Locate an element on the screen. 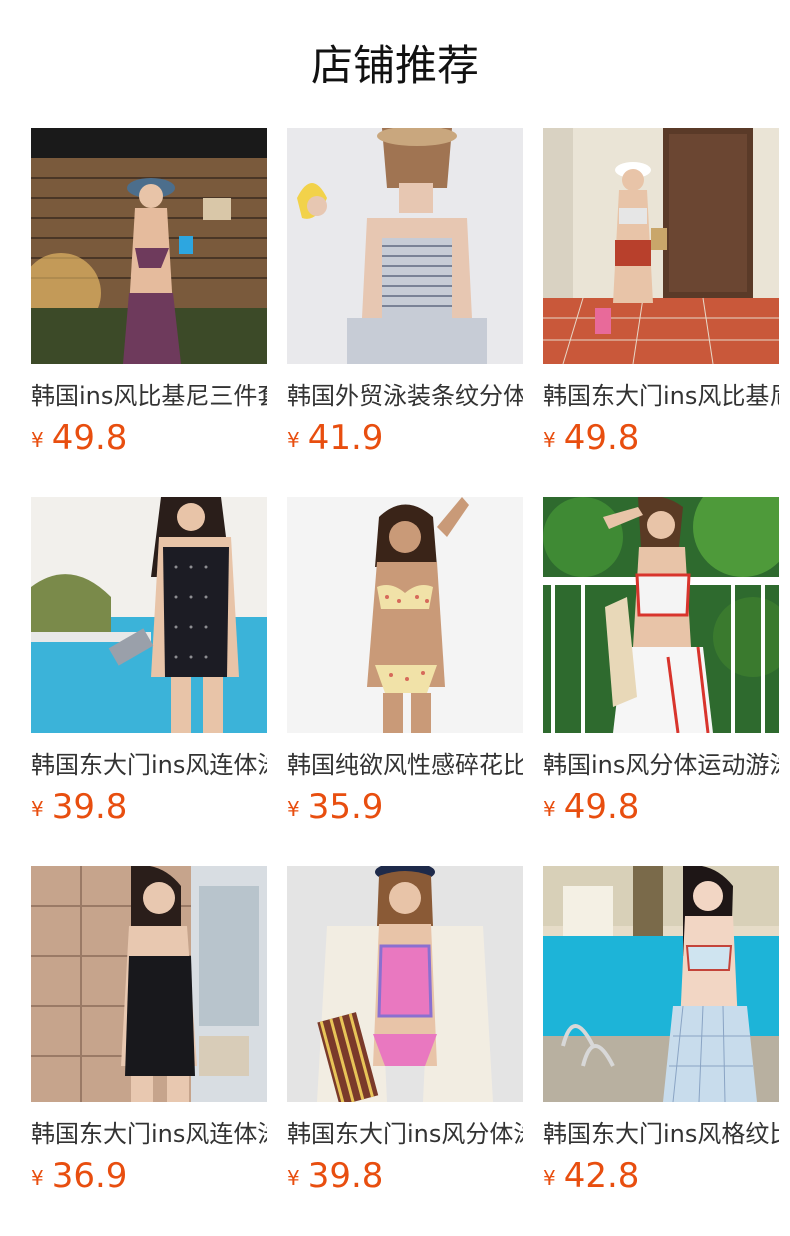  price-amount: 35.9 is located at coordinates (345, 807).